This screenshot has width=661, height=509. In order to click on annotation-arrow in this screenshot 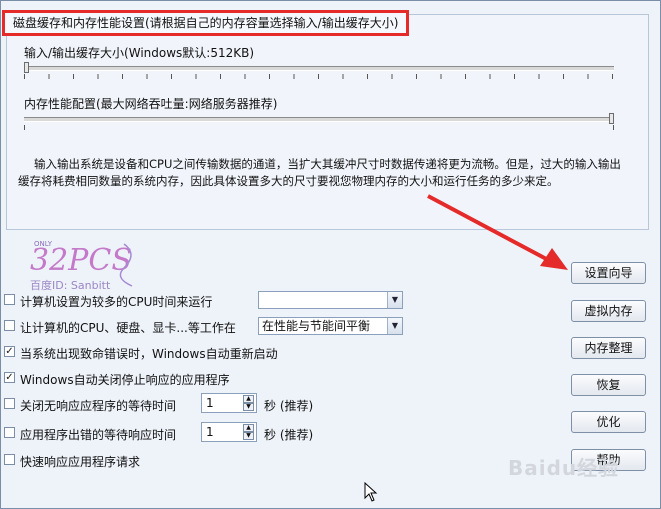, I will do `click(497, 232)`.